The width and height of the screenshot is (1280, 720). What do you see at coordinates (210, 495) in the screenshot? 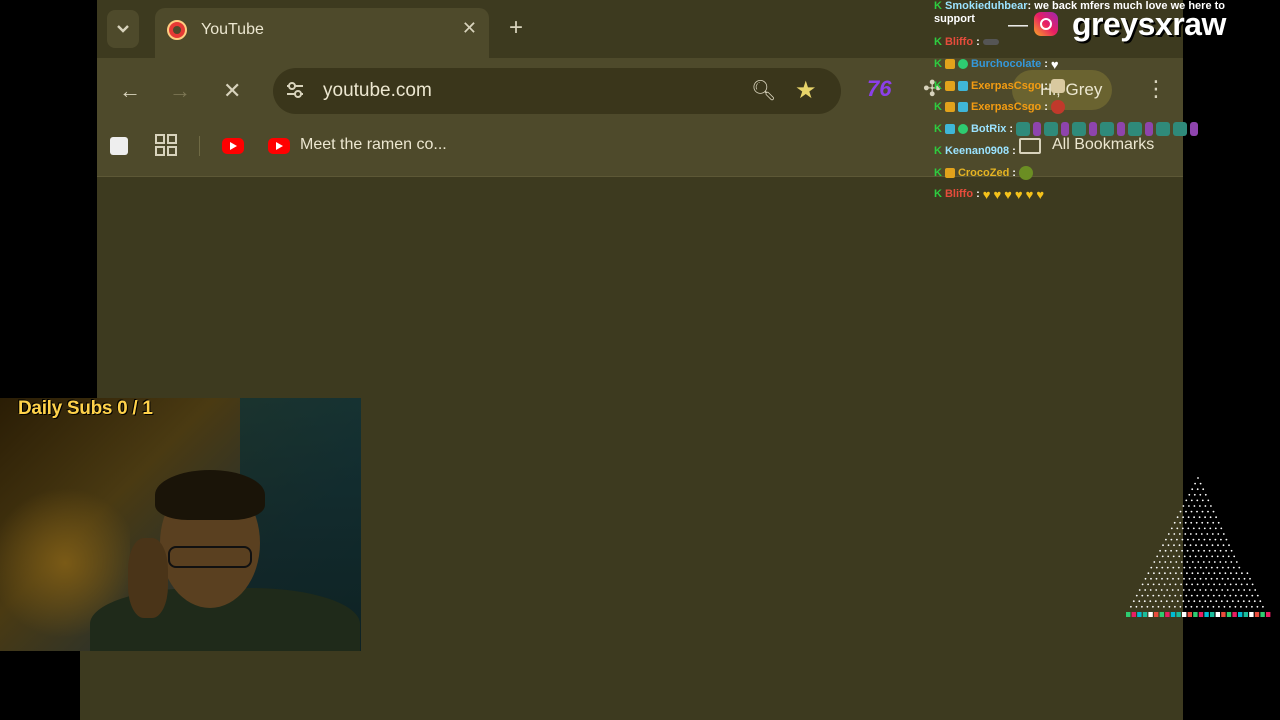
I see `webcam-person-hair` at bounding box center [210, 495].